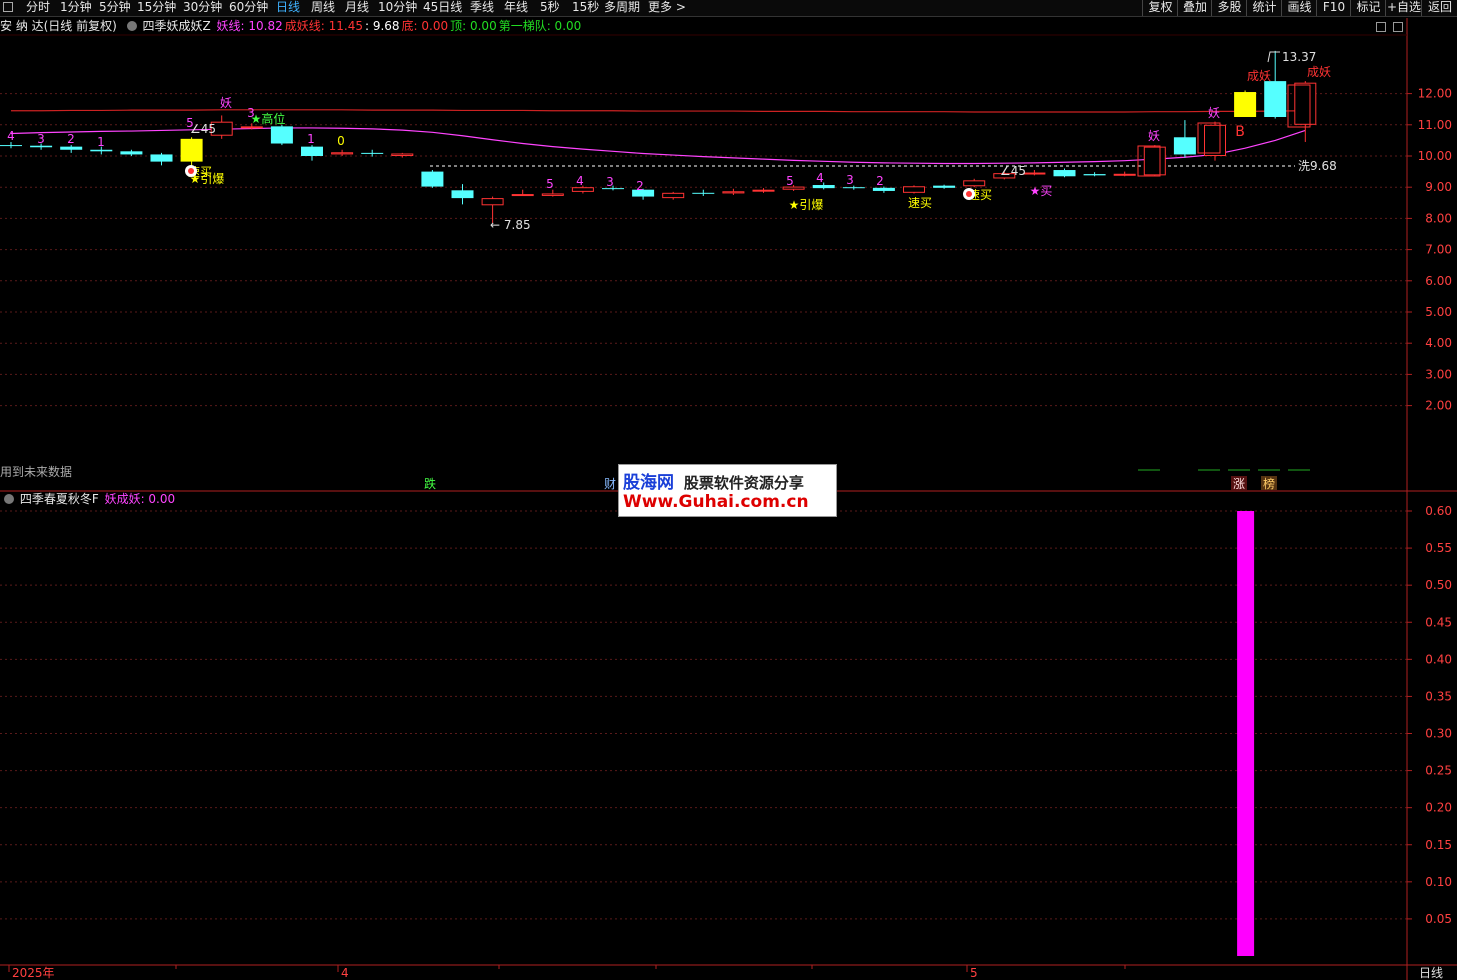 This screenshot has width=1457, height=980. Describe the element at coordinates (33, 973) in the screenshot. I see `date-label: 2025年` at that location.